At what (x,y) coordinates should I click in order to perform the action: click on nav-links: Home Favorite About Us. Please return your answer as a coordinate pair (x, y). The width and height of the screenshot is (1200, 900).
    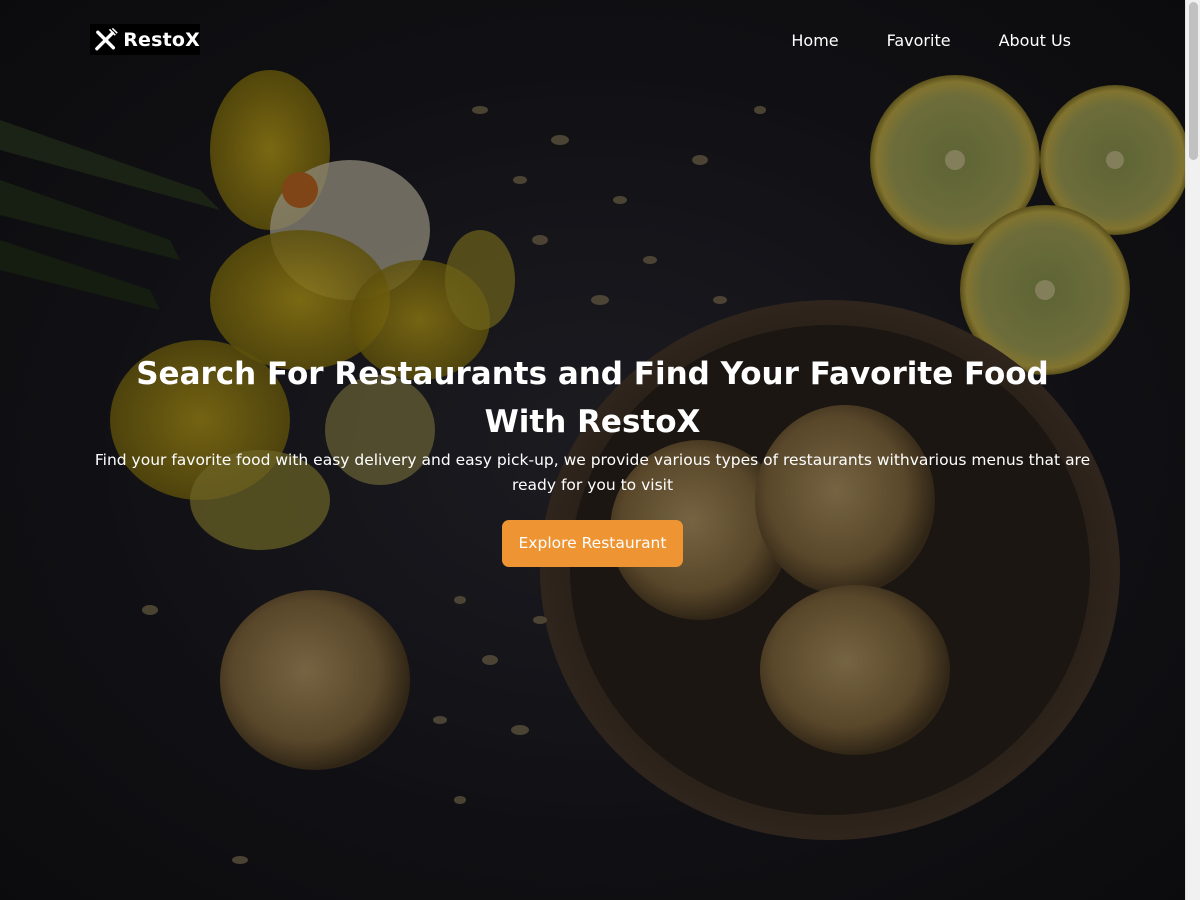
    Looking at the image, I should click on (907, 40).